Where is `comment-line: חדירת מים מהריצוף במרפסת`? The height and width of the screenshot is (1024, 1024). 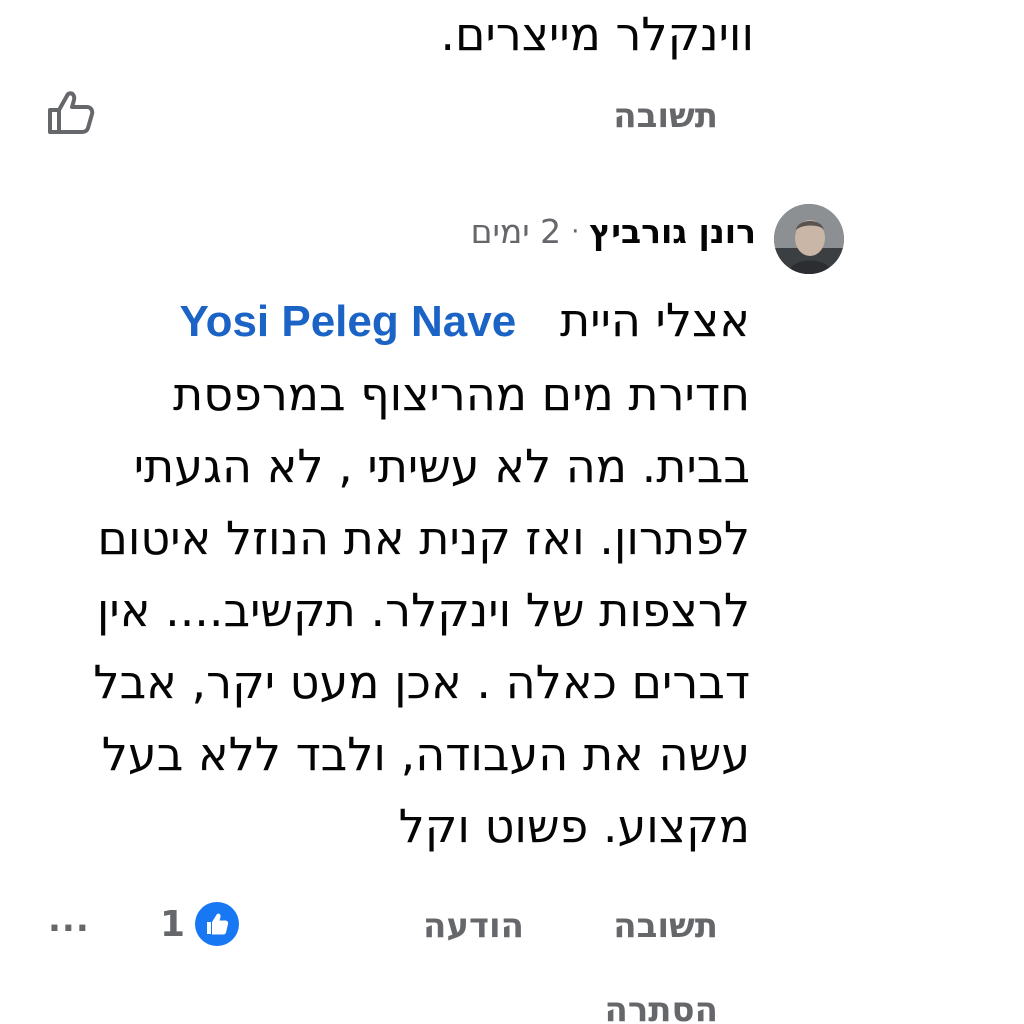
comment-line: חדירת מים מהריצוף במרפסת is located at coordinates (461, 394).